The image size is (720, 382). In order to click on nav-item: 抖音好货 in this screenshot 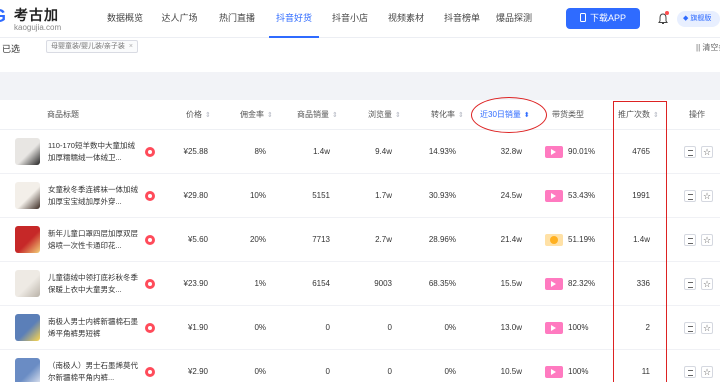, I will do `click(294, 19)`.